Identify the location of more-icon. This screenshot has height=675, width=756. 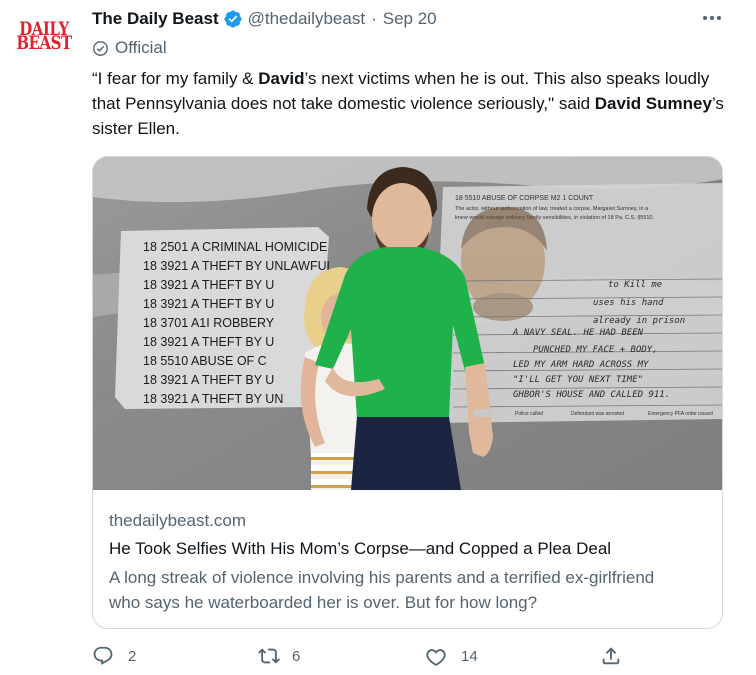
(712, 18).